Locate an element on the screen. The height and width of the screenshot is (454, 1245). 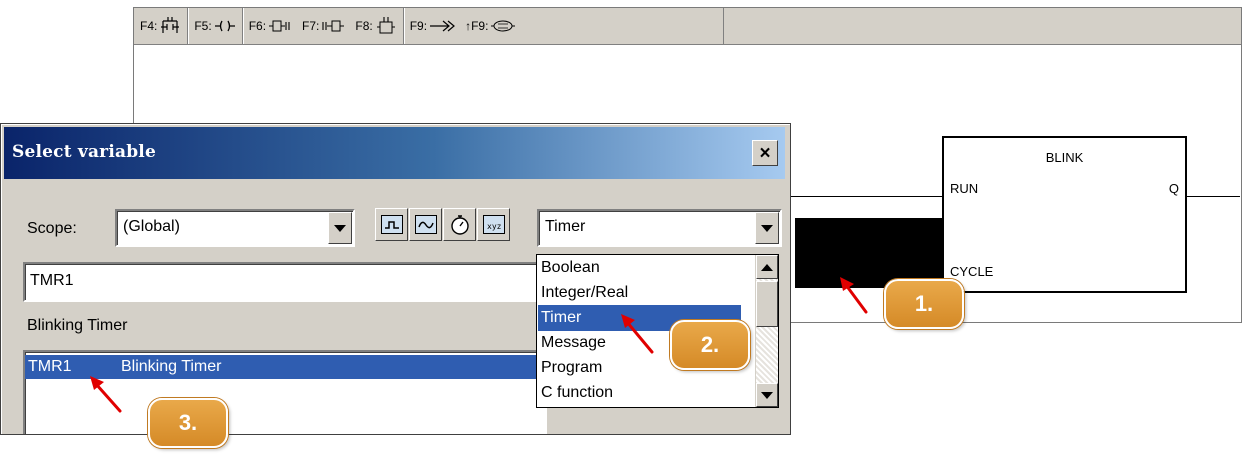
arrow-3-head-icon is located at coordinates (97, 383).